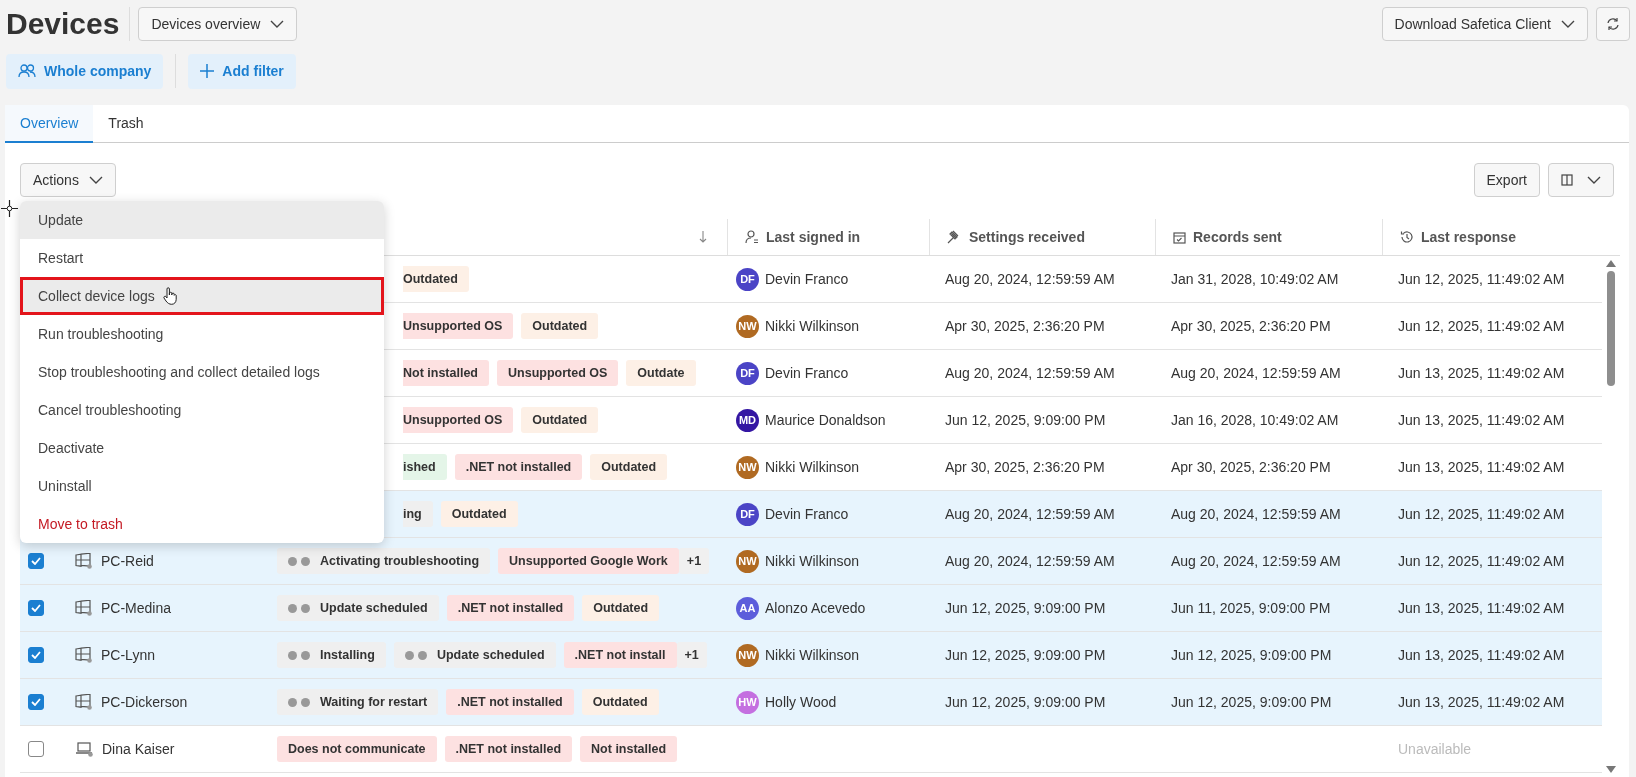  I want to click on status-tag: Update scheduled, so click(474, 655).